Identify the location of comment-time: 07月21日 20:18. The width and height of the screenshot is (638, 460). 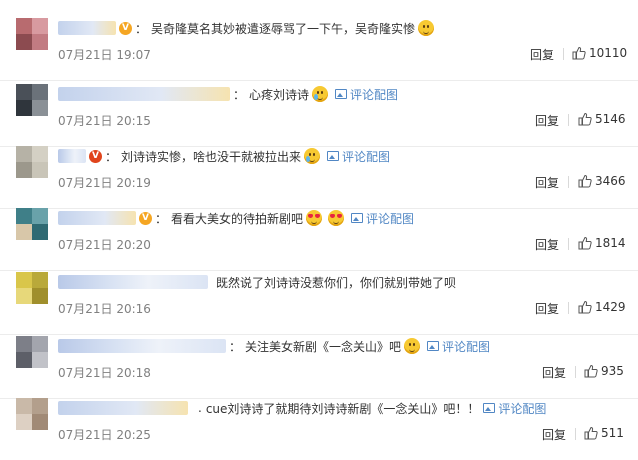
(104, 373).